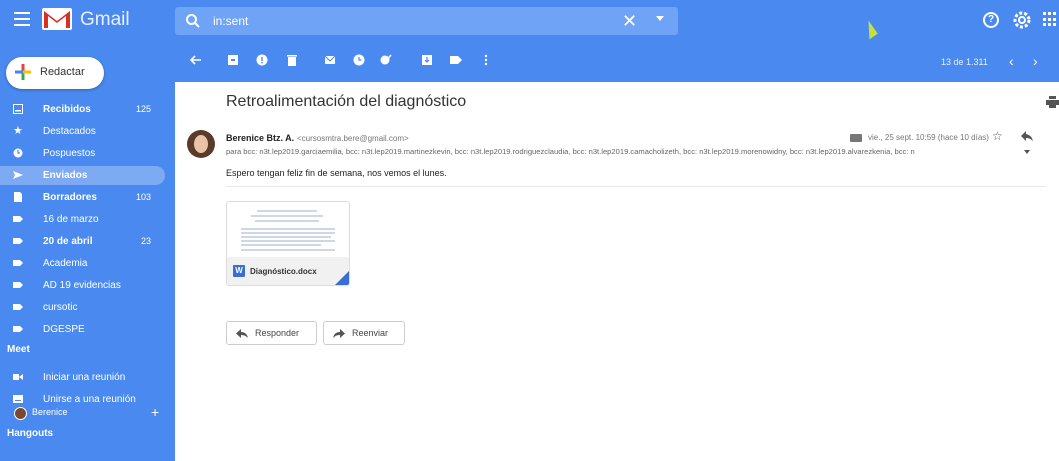  What do you see at coordinates (339, 333) in the screenshot?
I see `forward-icon` at bounding box center [339, 333].